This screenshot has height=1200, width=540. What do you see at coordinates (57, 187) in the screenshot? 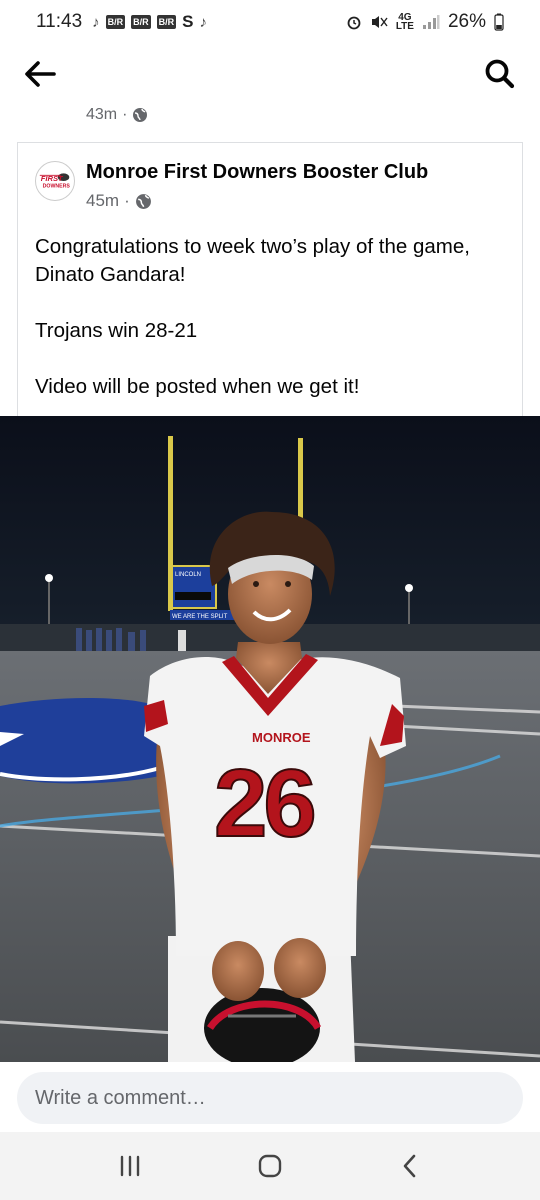
I see `avatar-text-bottom: DOWNERS` at bounding box center [57, 187].